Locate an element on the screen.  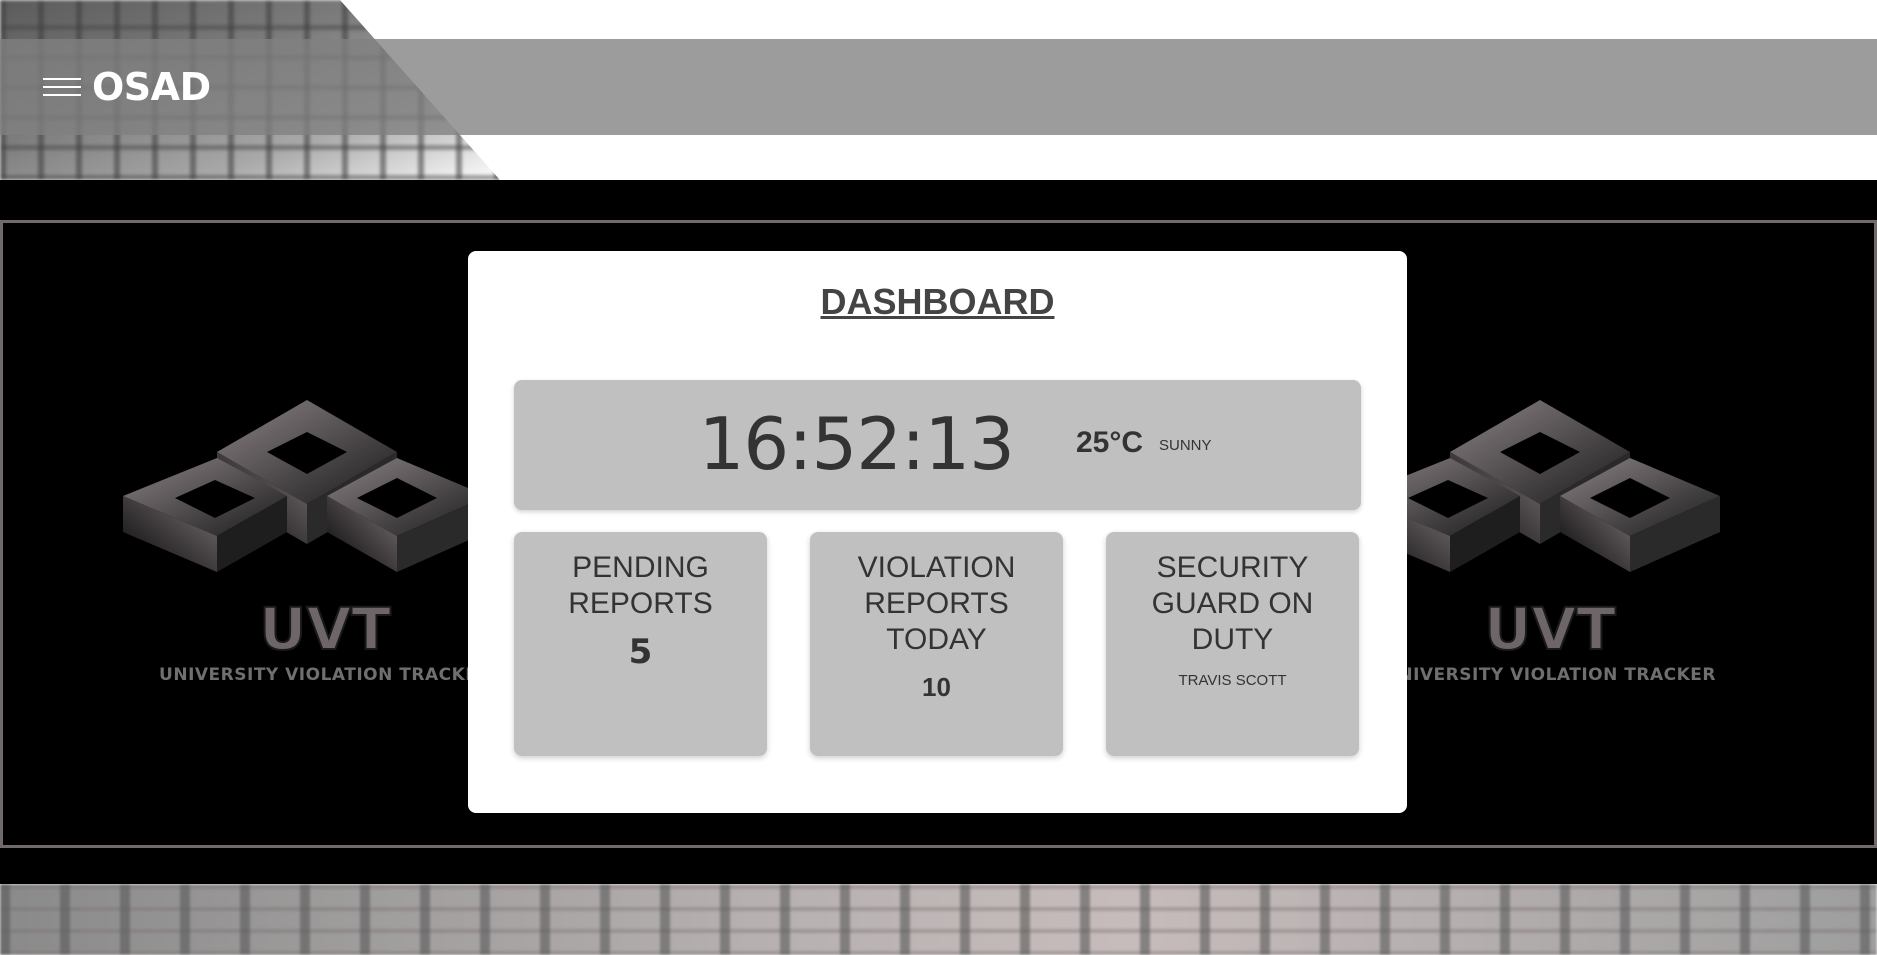
hamburger-menu-icon is located at coordinates (62, 87).